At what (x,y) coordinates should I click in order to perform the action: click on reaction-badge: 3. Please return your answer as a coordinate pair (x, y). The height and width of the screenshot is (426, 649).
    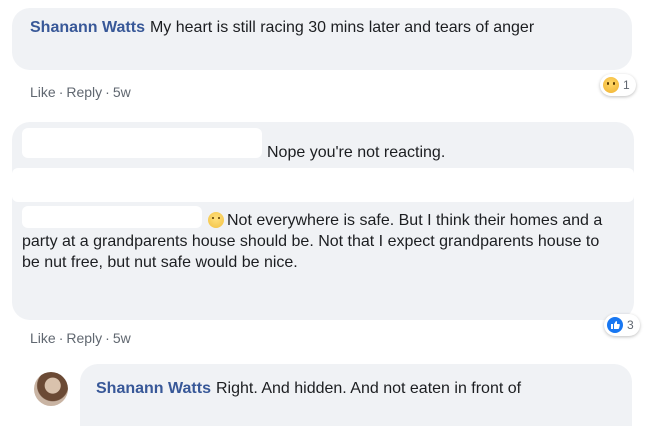
    Looking at the image, I should click on (622, 325).